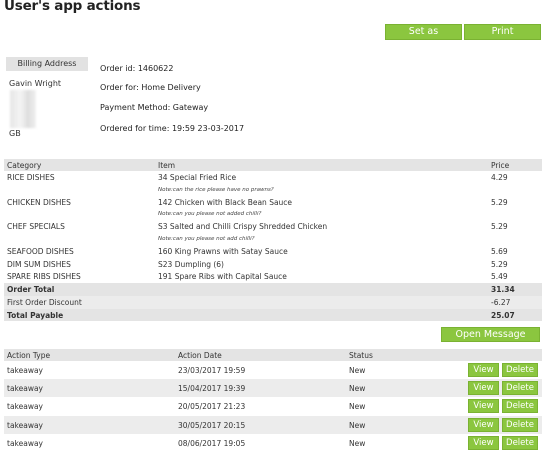 The image size is (550, 461). Describe the element at coordinates (273, 355) in the screenshot. I see `table-header: Action Type Action Date Status` at that location.